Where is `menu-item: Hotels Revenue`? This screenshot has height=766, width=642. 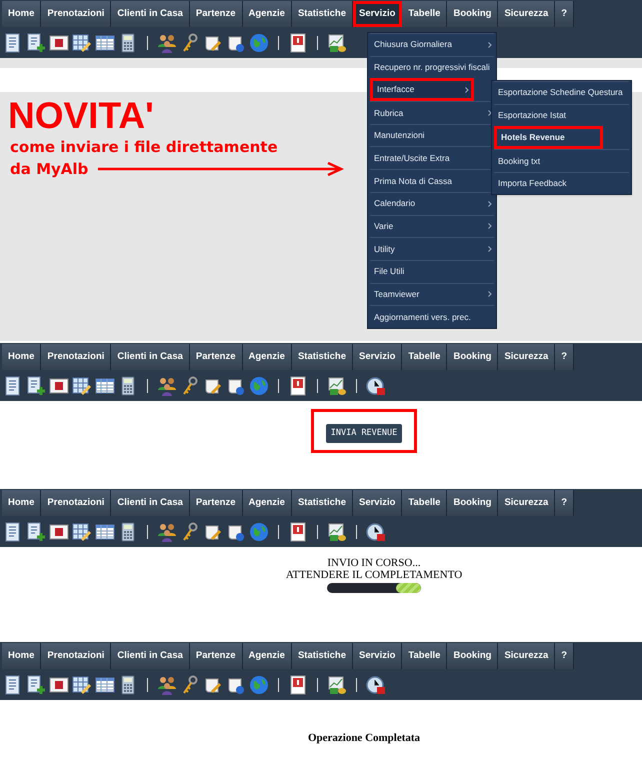
menu-item: Hotels Revenue is located at coordinates (548, 138).